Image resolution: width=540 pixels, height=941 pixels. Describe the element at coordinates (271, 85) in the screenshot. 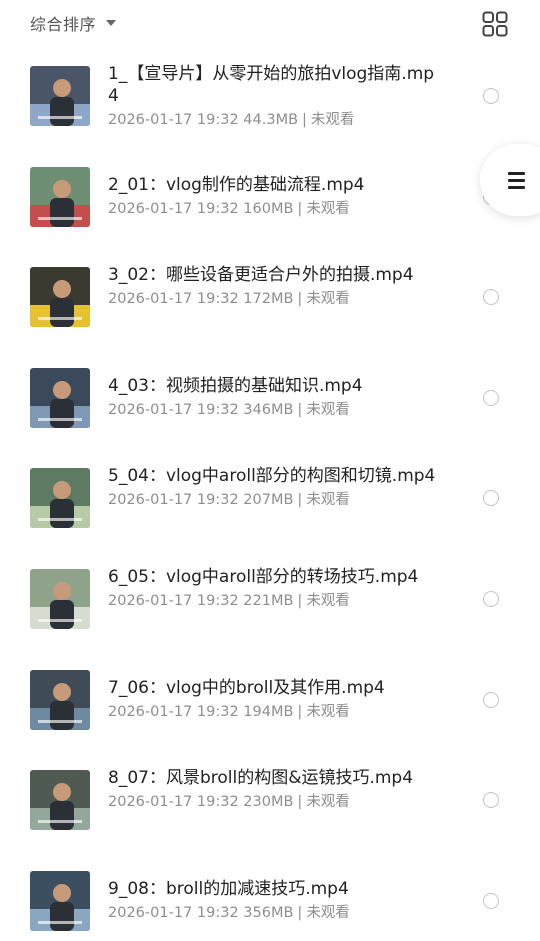

I see `video-title: 1_【宣导片】从零开始的旅拍vlog指南.mp4` at that location.